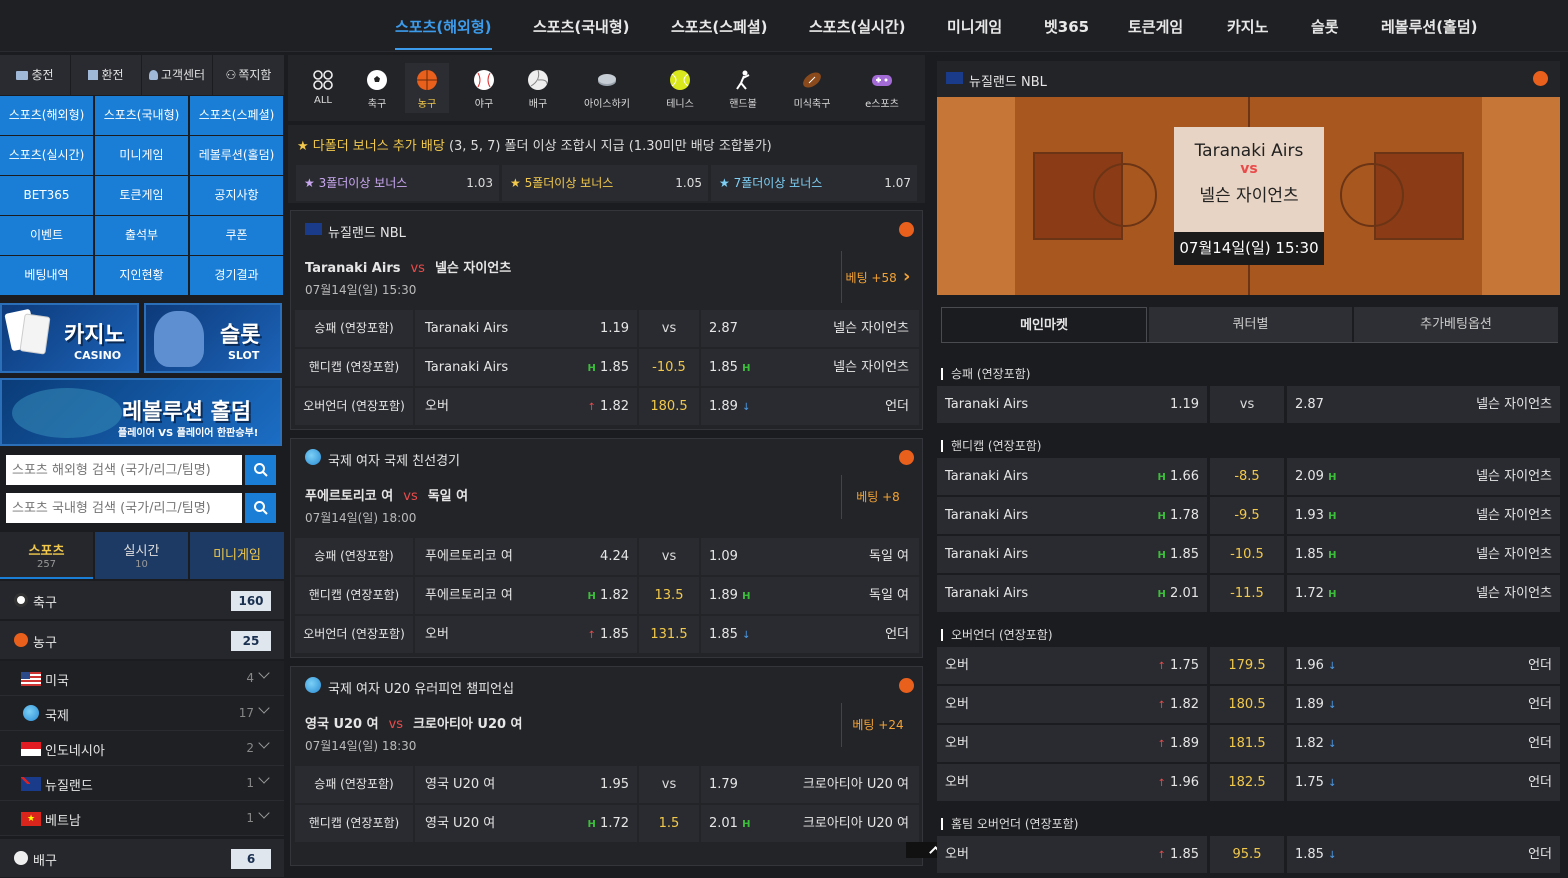 Image resolution: width=1568 pixels, height=878 pixels. What do you see at coordinates (237, 555) in the screenshot?
I see `tab-minigame: 미니게임` at bounding box center [237, 555].